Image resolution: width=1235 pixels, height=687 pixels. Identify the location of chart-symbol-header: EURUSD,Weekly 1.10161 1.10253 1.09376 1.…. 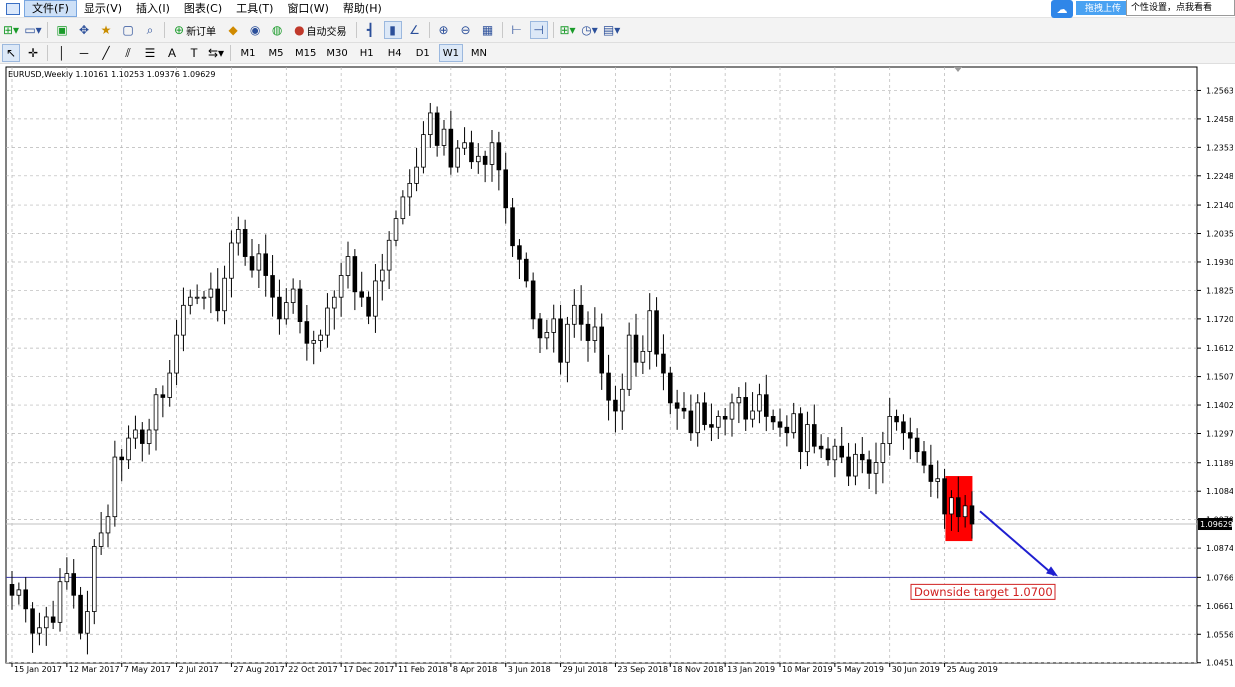
(112, 74).